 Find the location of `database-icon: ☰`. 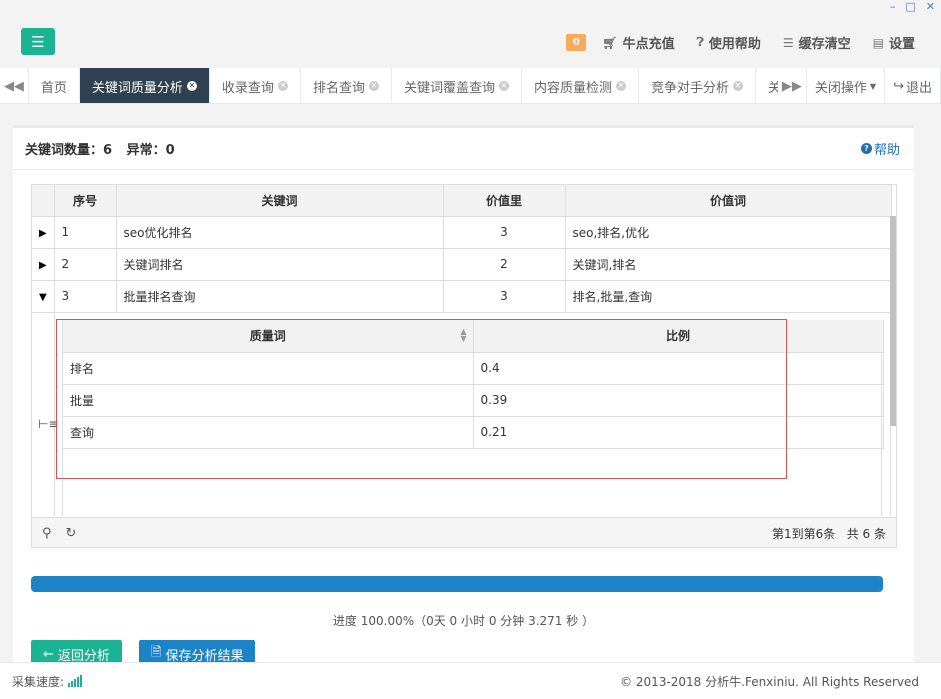

database-icon: ☰ is located at coordinates (788, 42).